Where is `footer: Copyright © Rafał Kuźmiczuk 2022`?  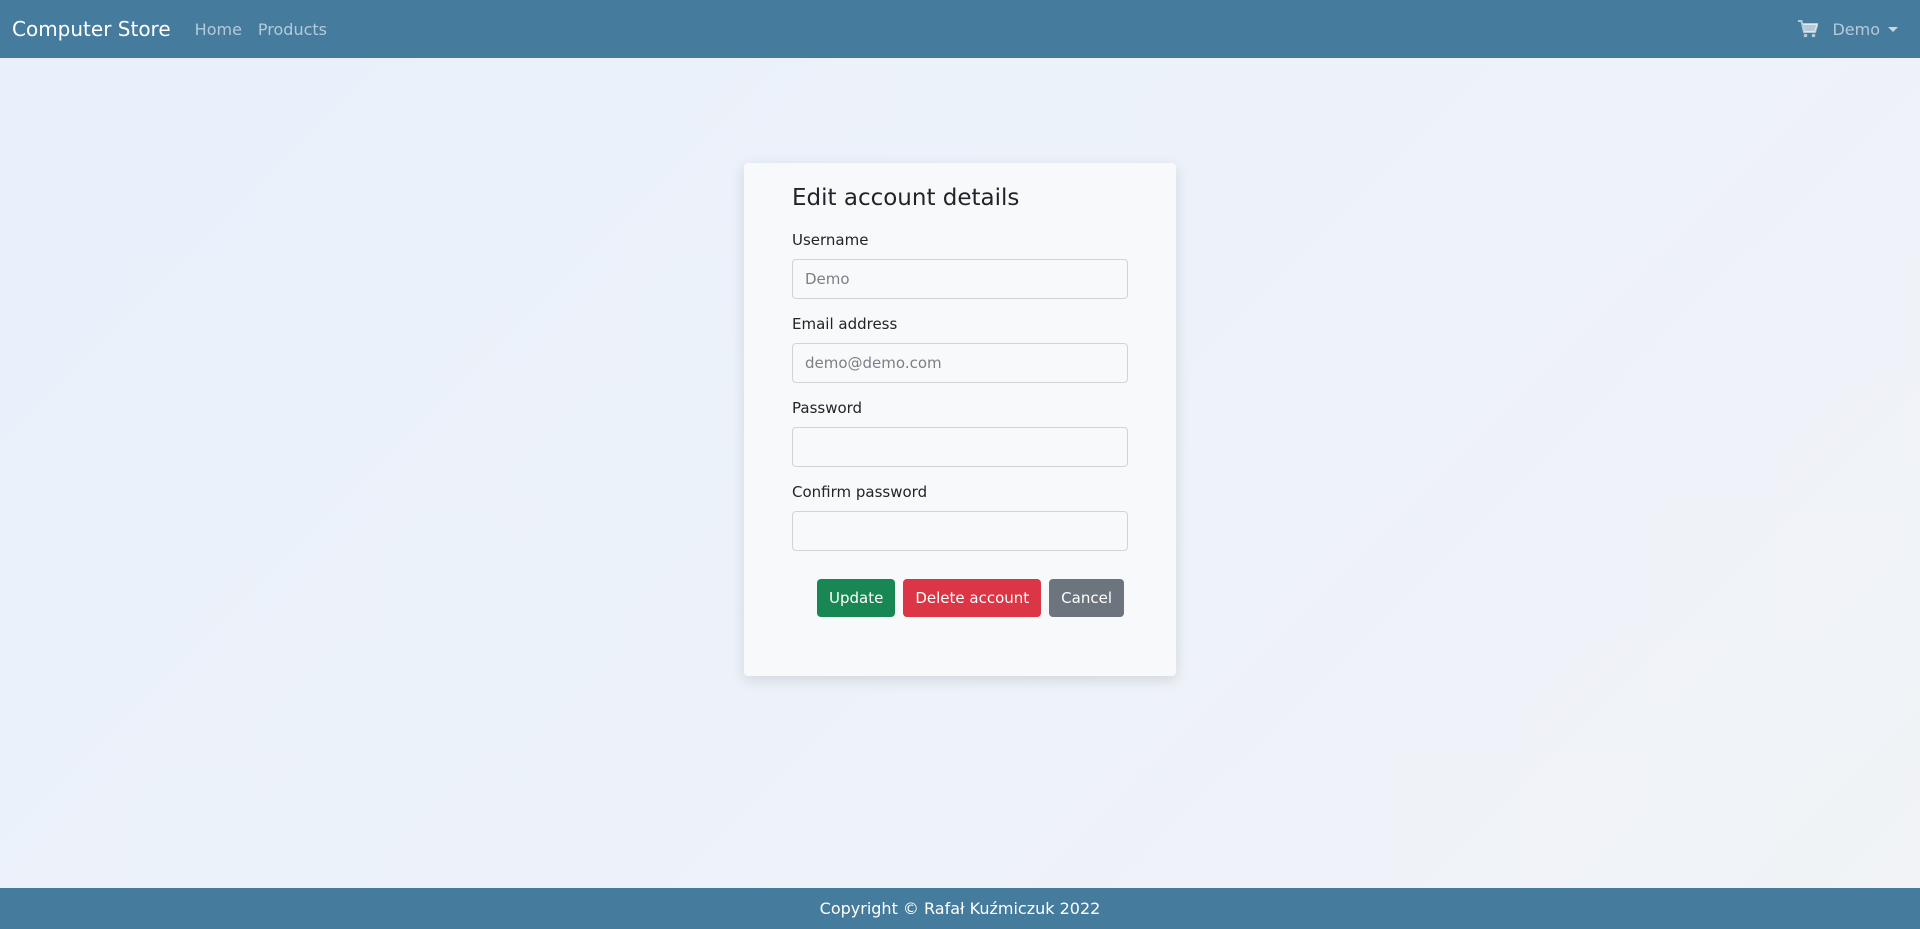
footer: Copyright © Rafał Kuźmiczuk 2022 is located at coordinates (960, 908).